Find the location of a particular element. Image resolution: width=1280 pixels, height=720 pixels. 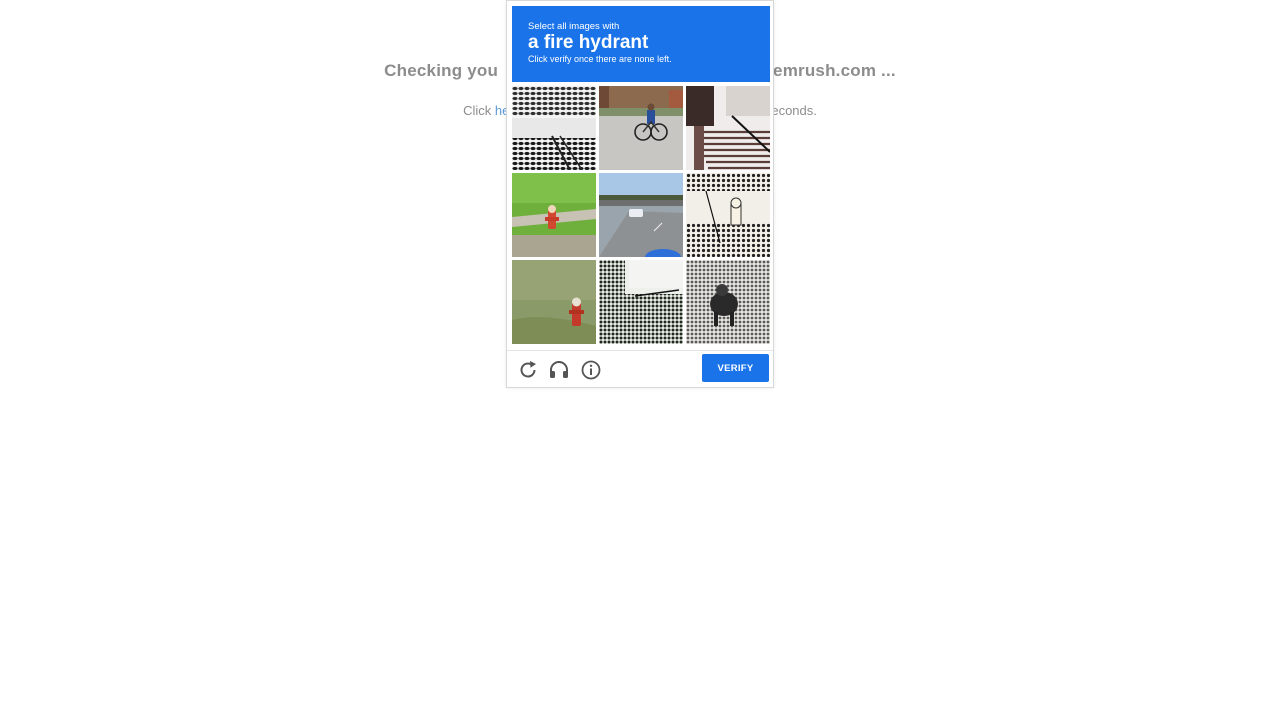

hydrant-grass-image is located at coordinates (554, 215).